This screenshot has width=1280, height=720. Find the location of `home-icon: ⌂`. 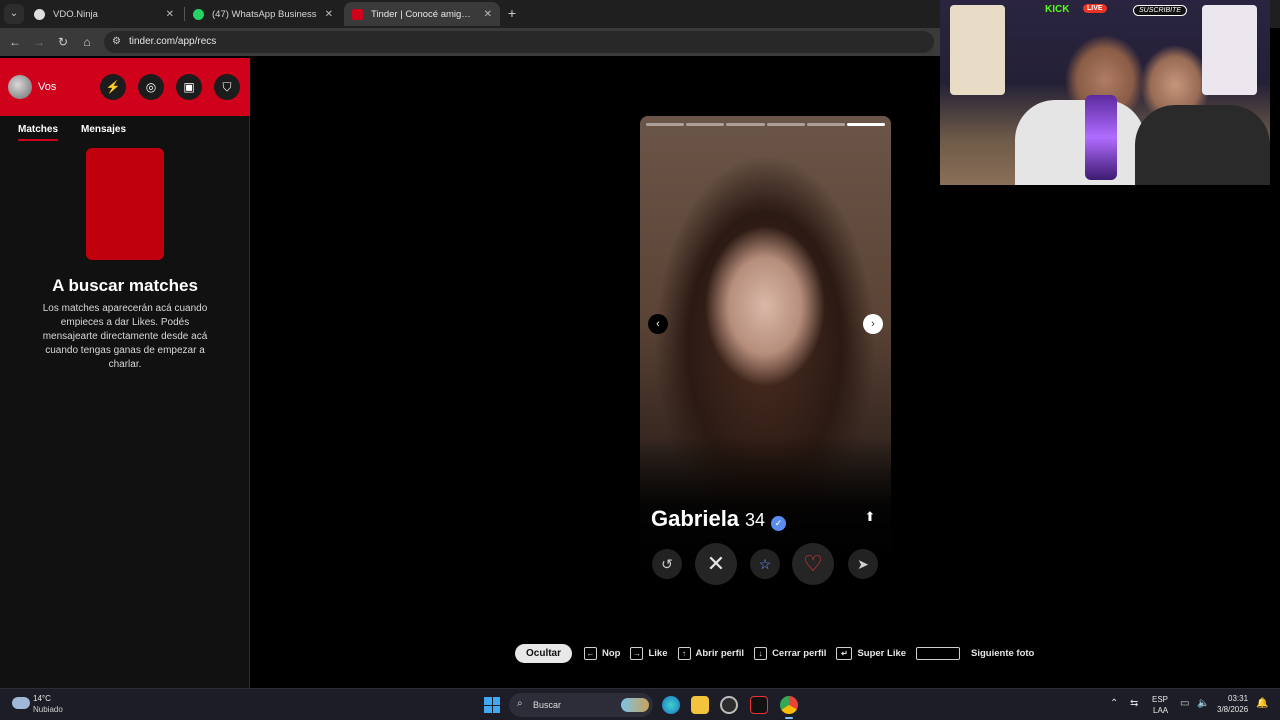

home-icon: ⌂ is located at coordinates (87, 42).